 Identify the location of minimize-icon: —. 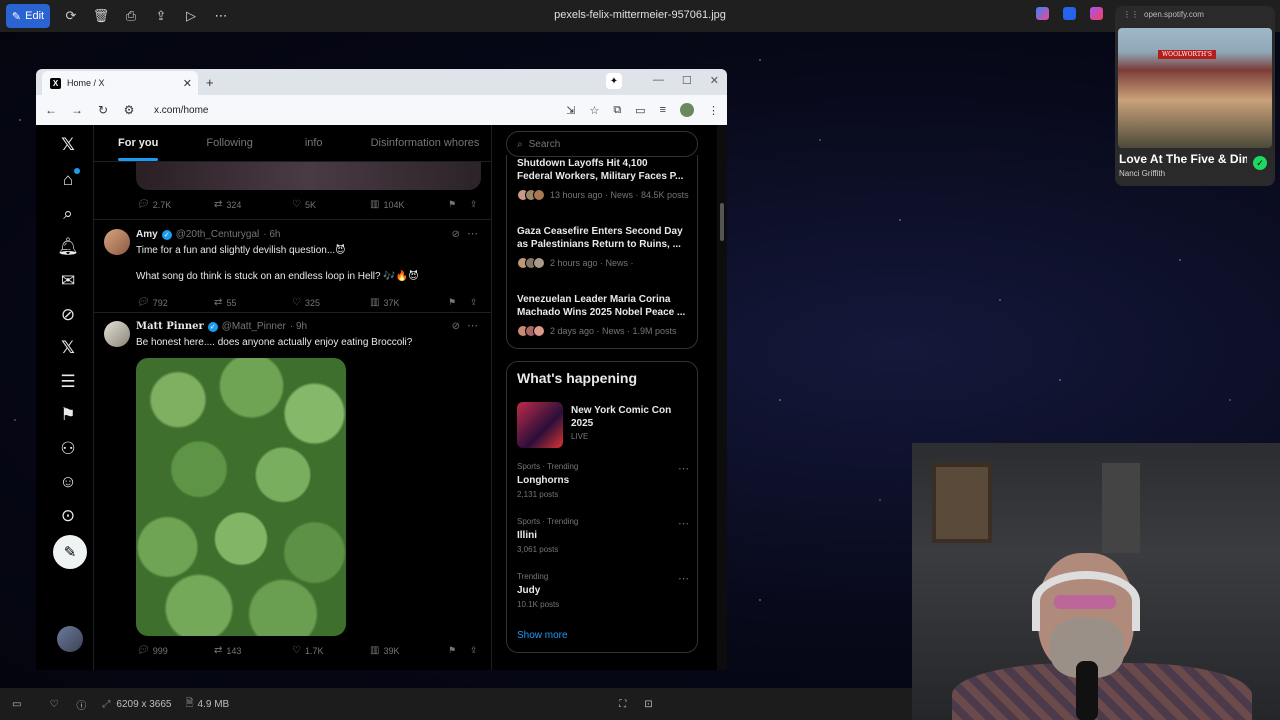
(658, 80).